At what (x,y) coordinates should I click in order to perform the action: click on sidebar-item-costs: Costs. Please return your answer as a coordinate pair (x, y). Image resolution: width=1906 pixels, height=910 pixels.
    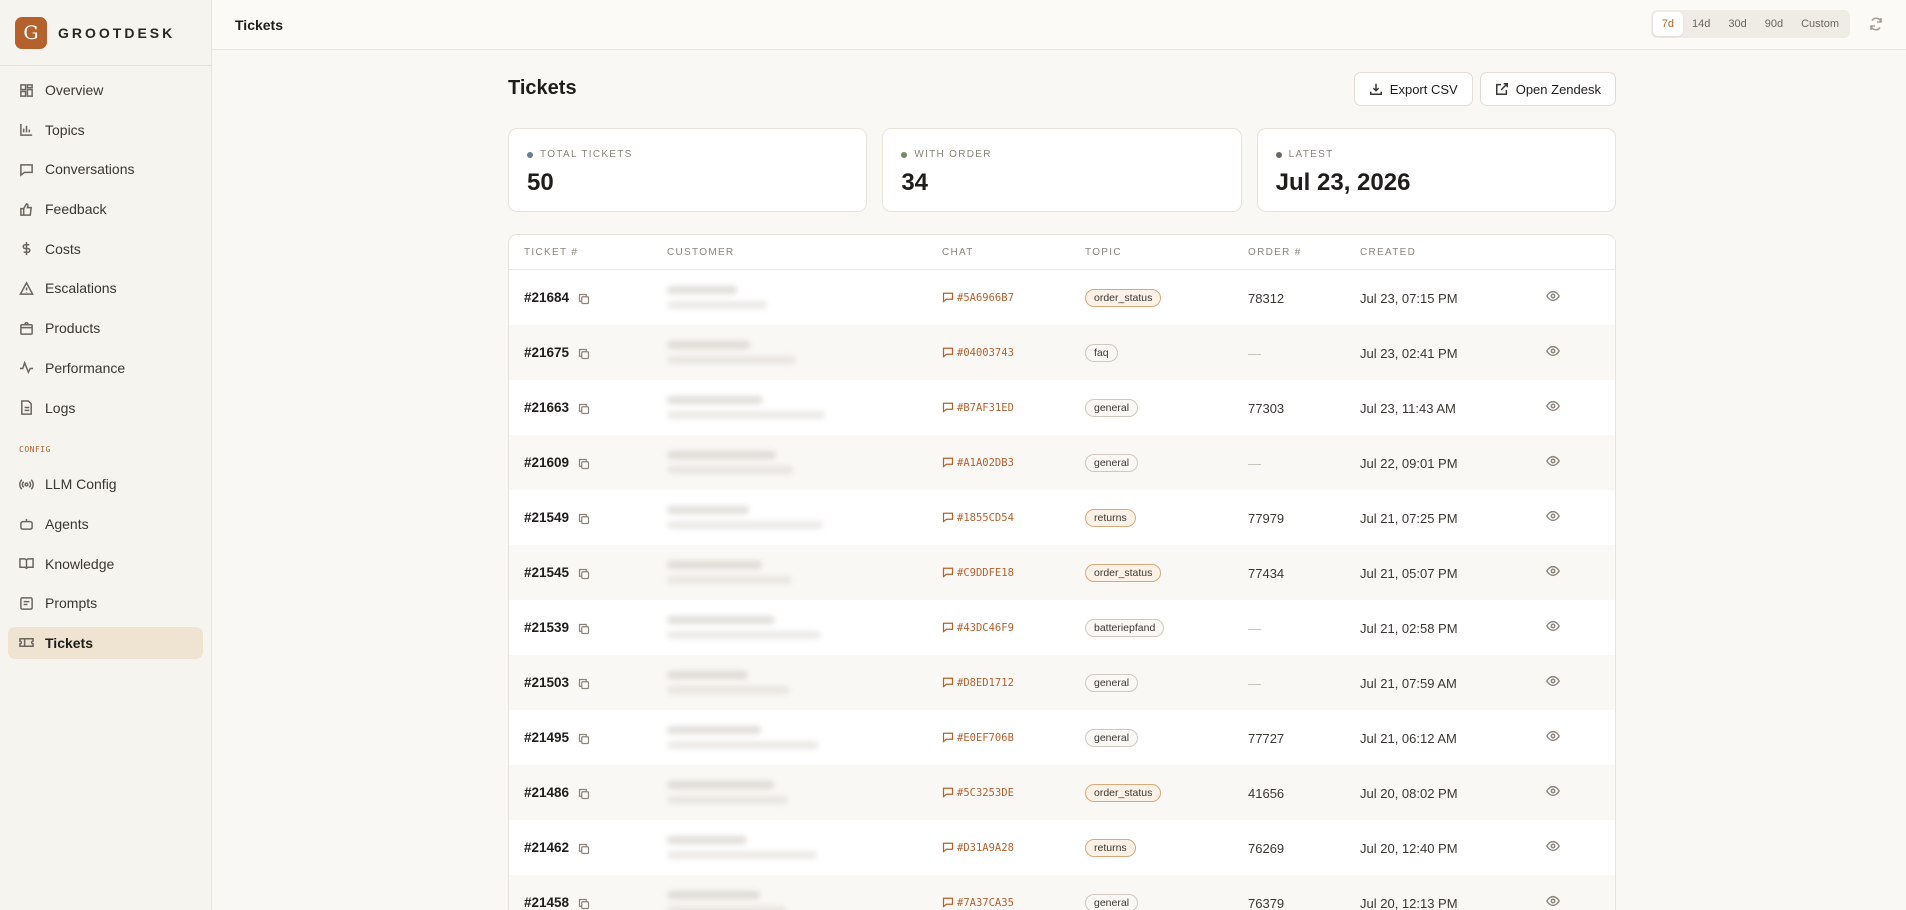
    Looking at the image, I should click on (105, 249).